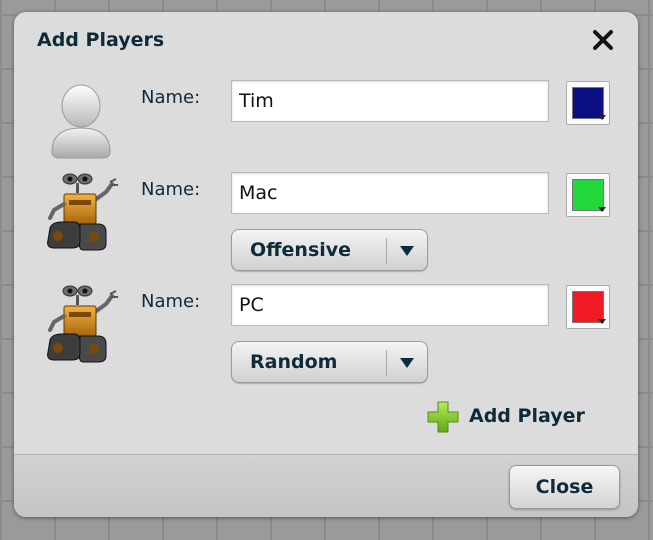 Image resolution: width=653 pixels, height=540 pixels. I want to click on add-player-label: Add Player, so click(527, 416).